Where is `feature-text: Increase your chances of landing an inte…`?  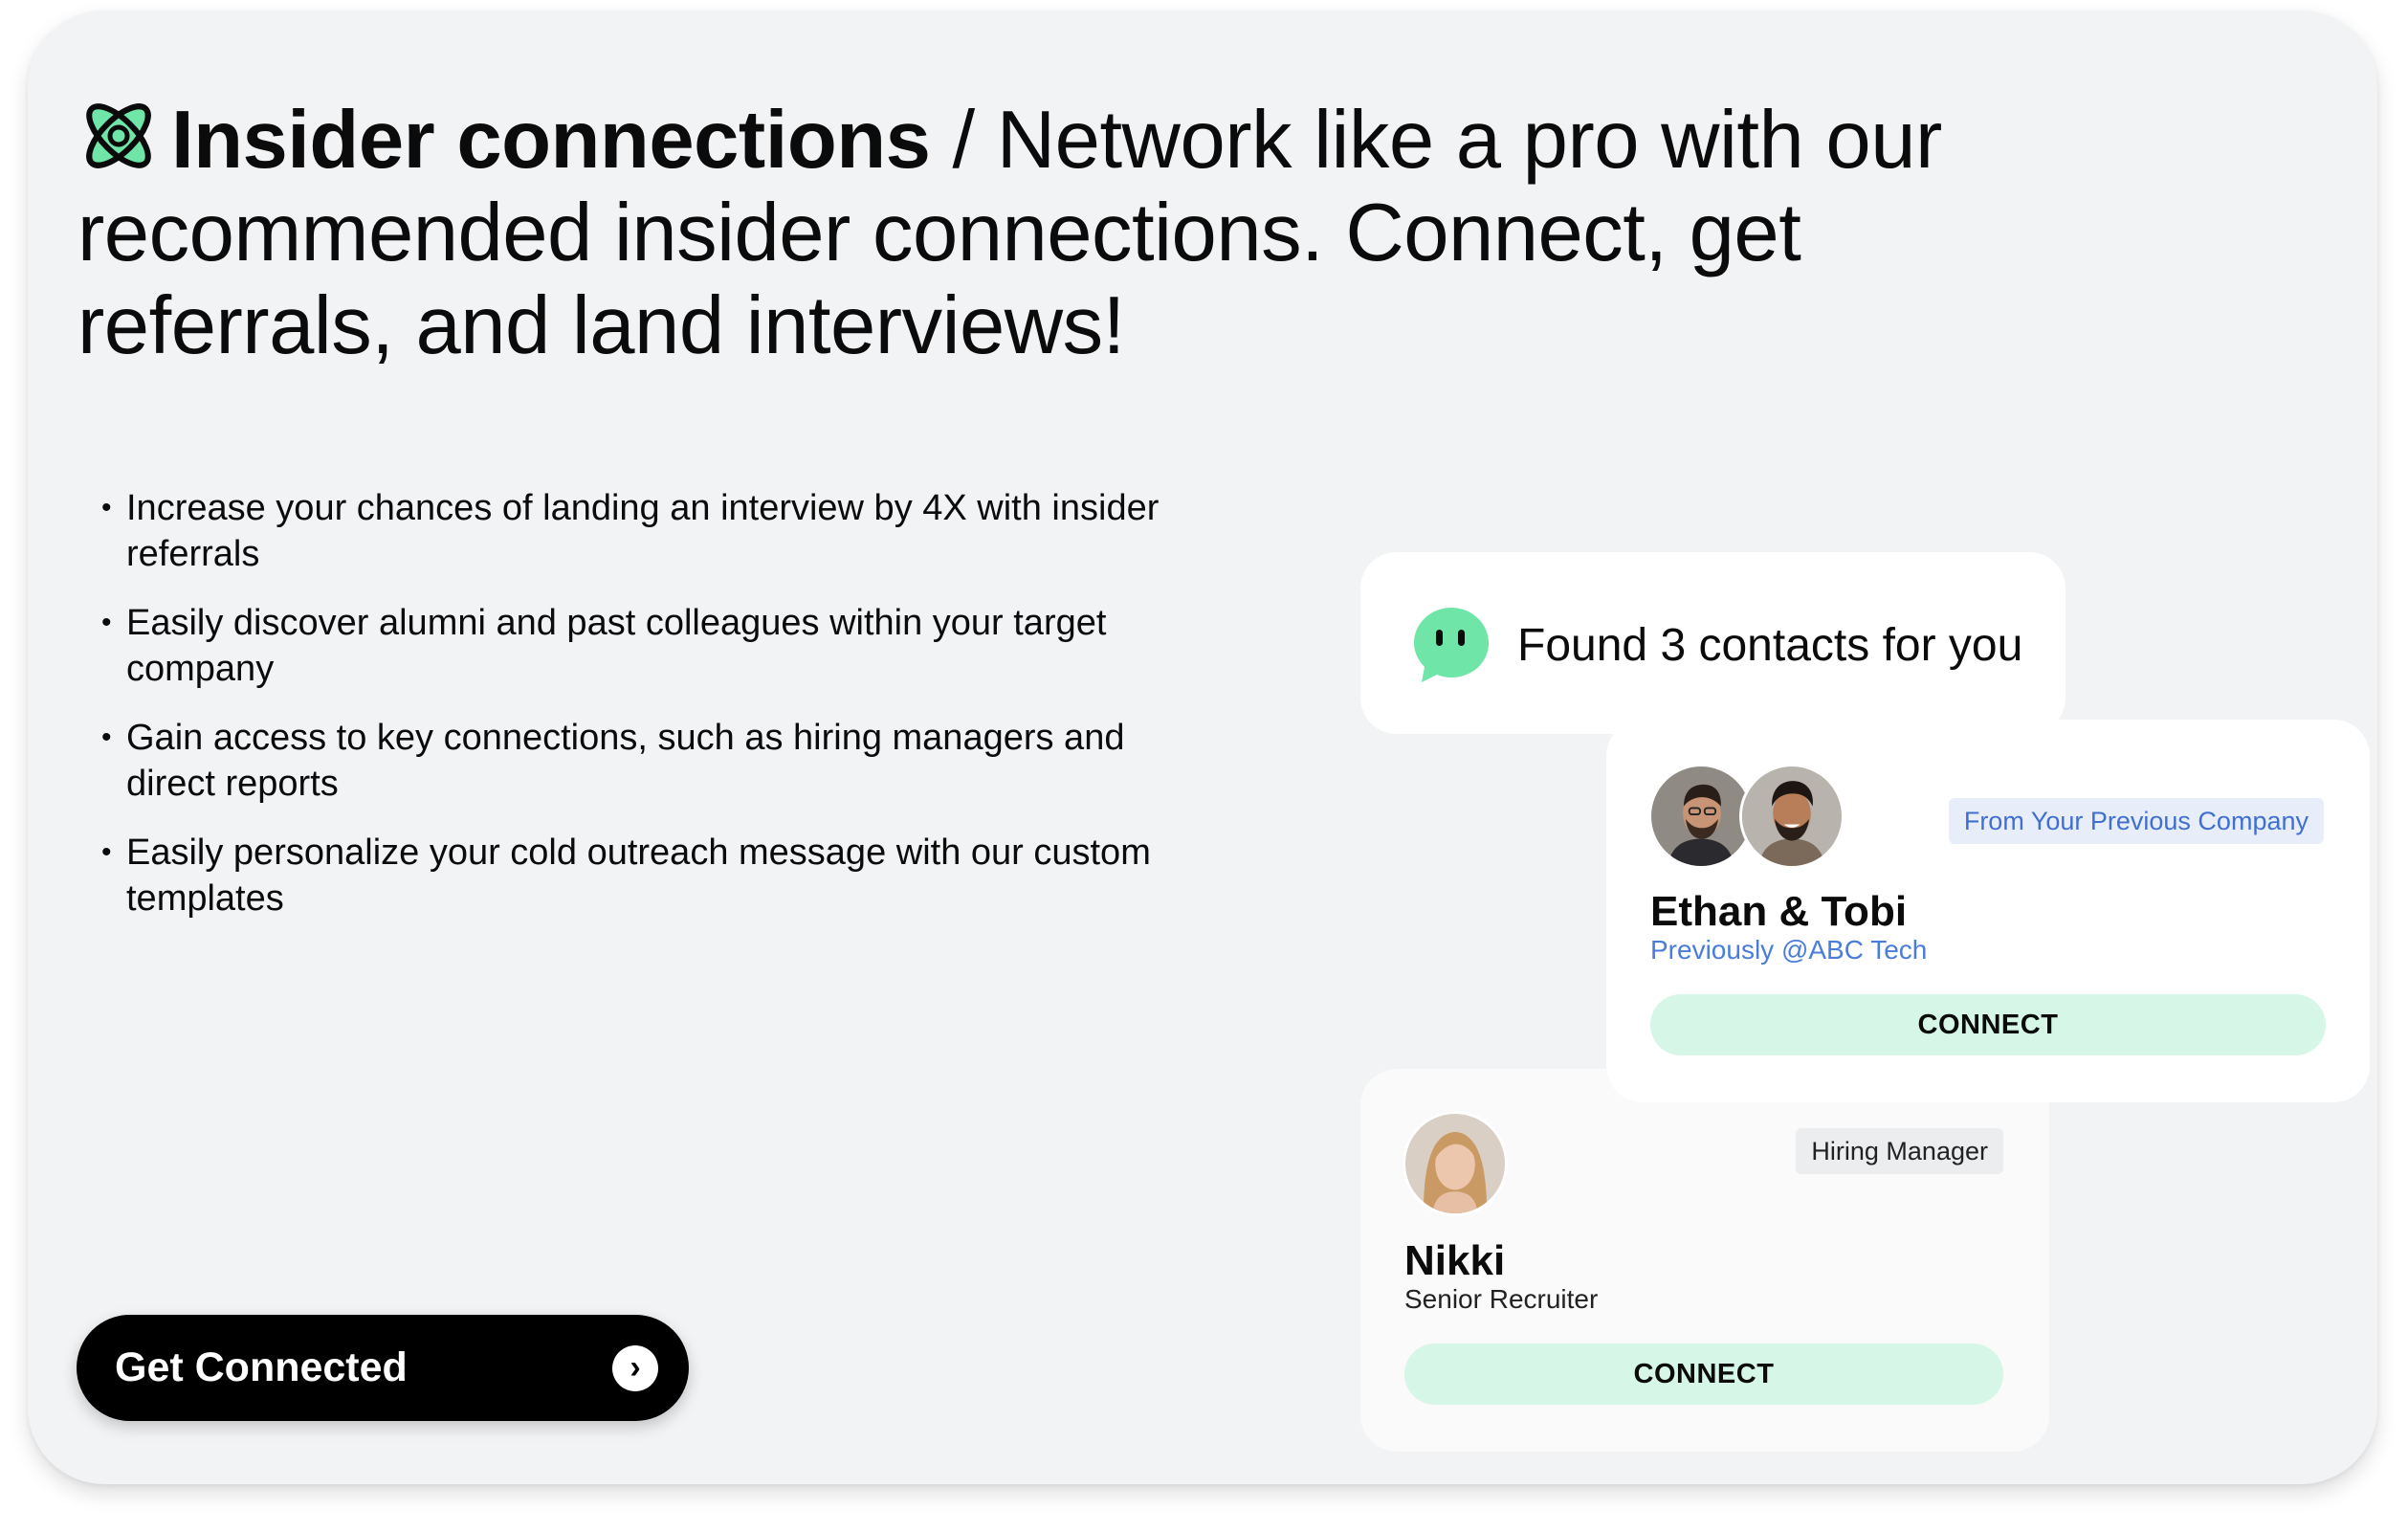 feature-text: Increase your chances of landing an inte… is located at coordinates (643, 531).